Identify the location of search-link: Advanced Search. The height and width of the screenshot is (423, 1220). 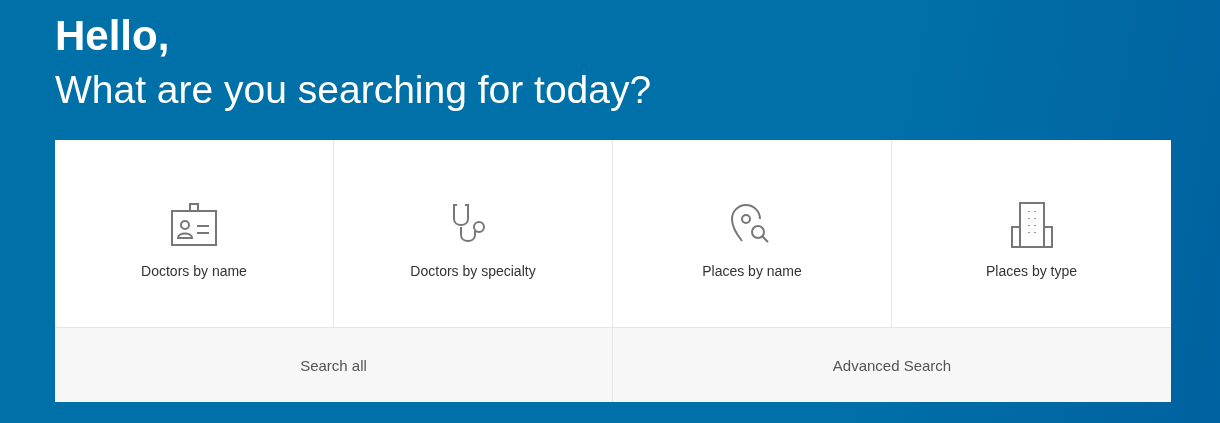
(892, 365).